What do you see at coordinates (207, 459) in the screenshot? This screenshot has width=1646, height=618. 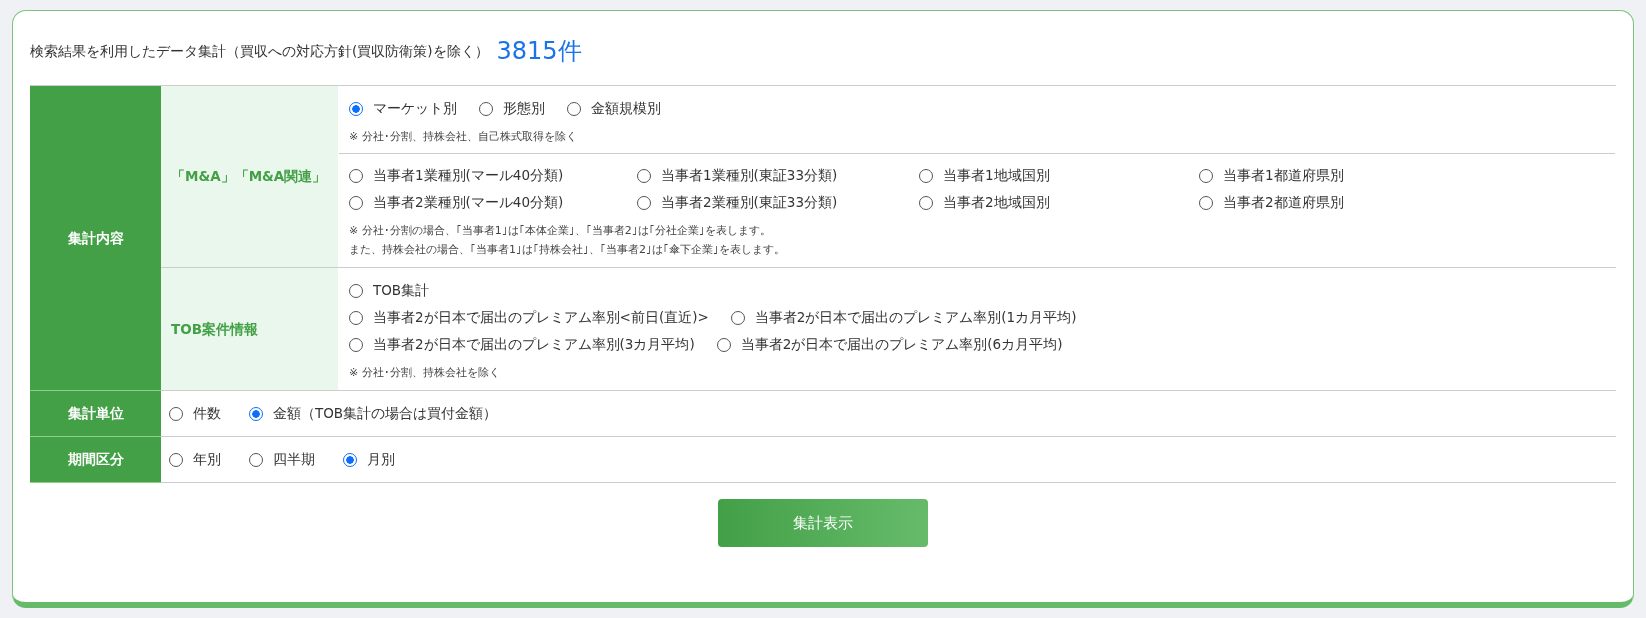 I see `option-label: 年別` at bounding box center [207, 459].